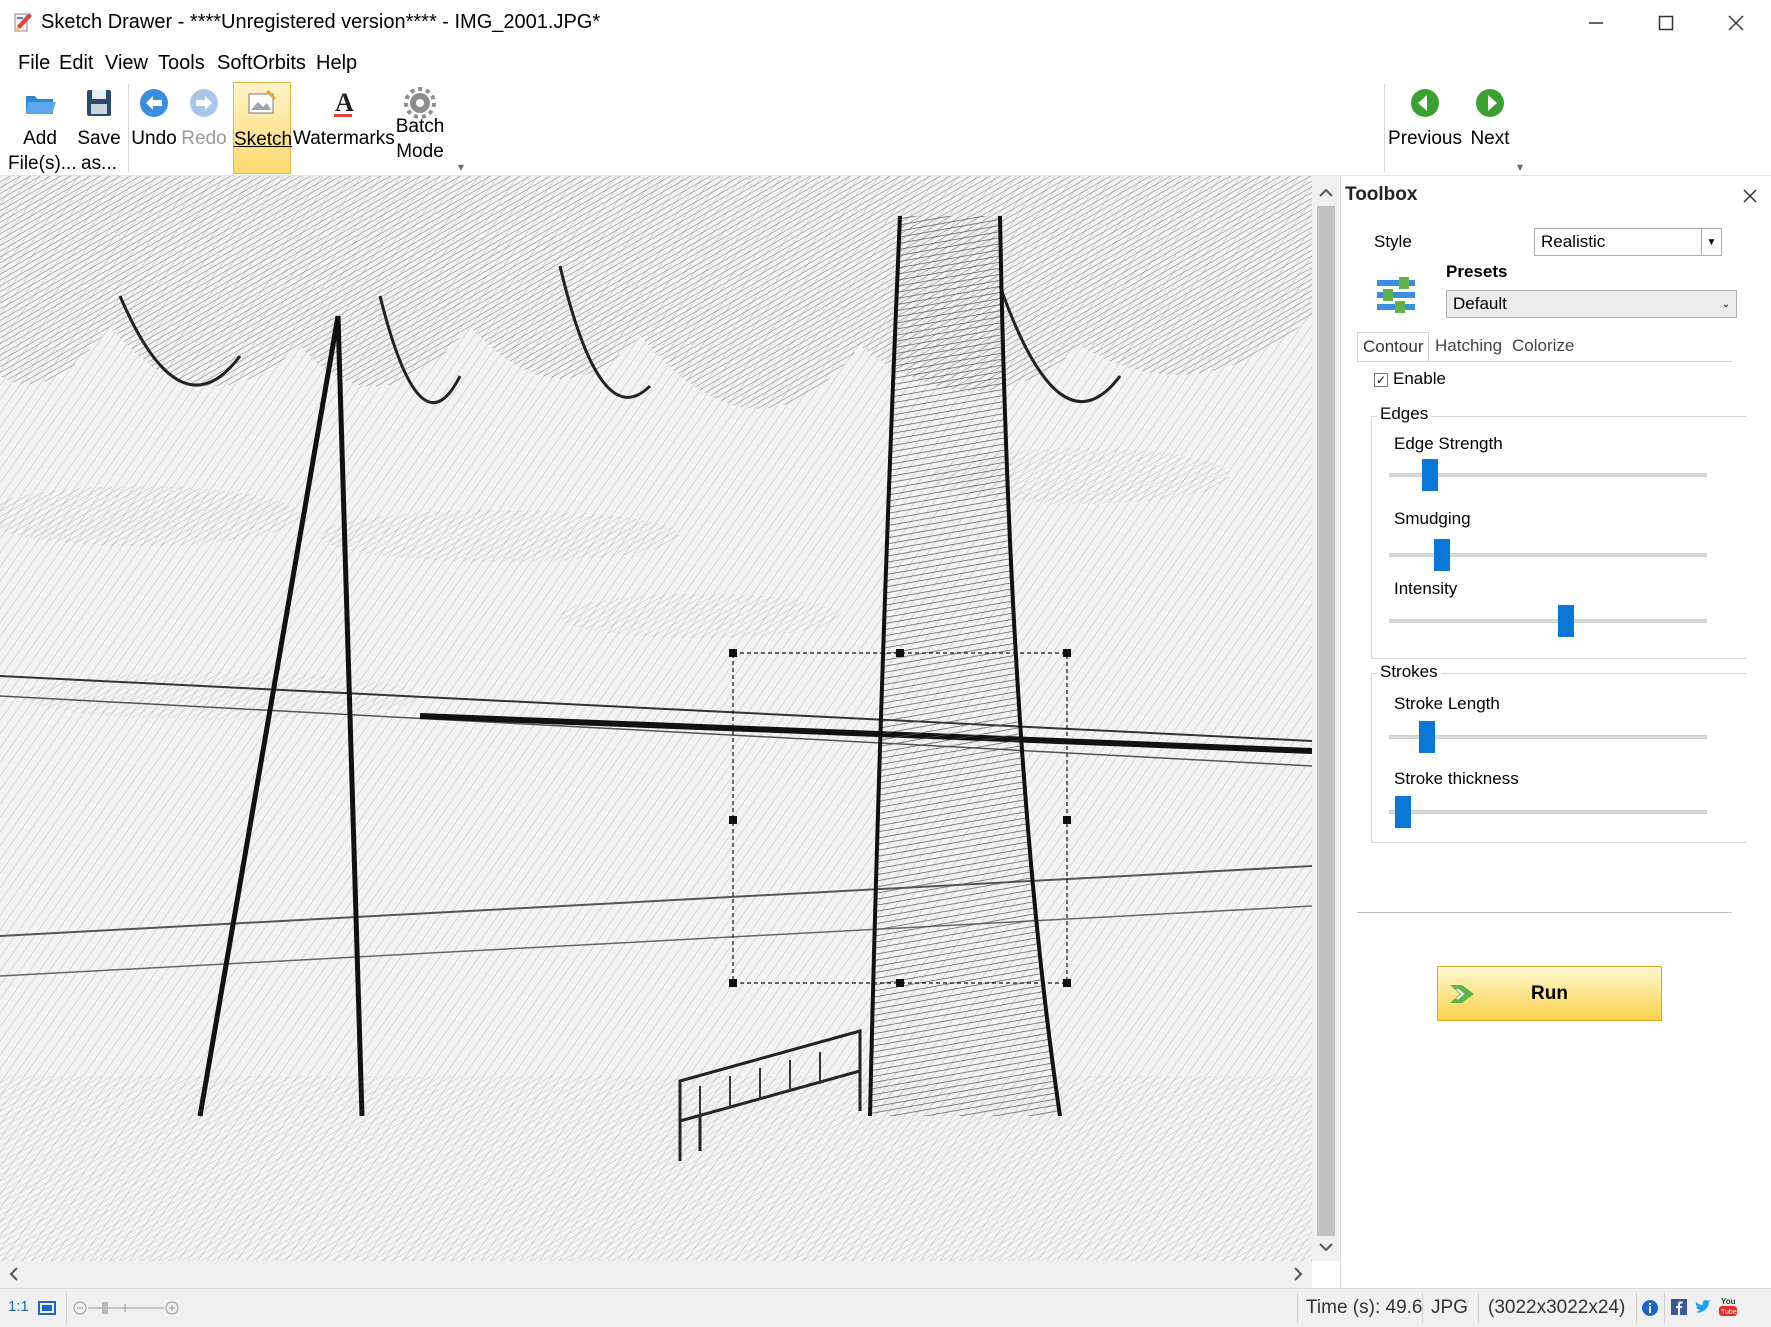 The width and height of the screenshot is (1771, 1327). Describe the element at coordinates (204, 138) in the screenshot. I see `redo-label: Redo` at that location.